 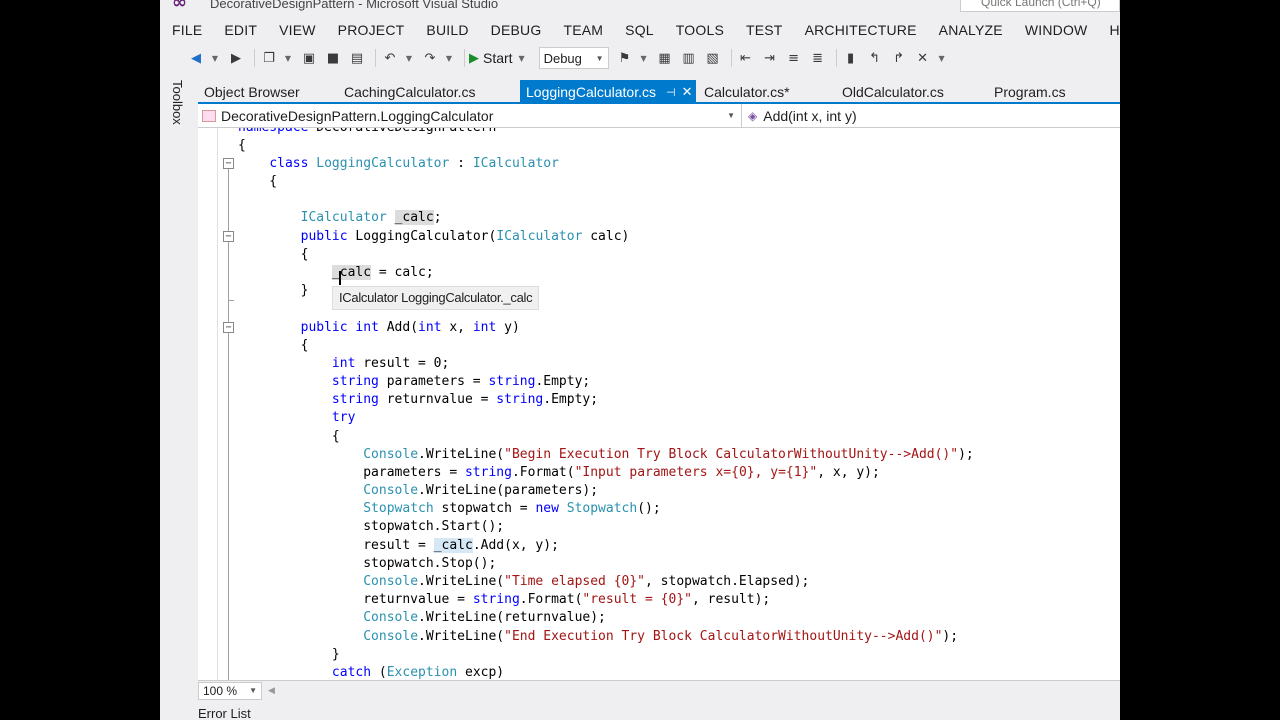 What do you see at coordinates (228, 163) in the screenshot?
I see `collapse-class-icon: −` at bounding box center [228, 163].